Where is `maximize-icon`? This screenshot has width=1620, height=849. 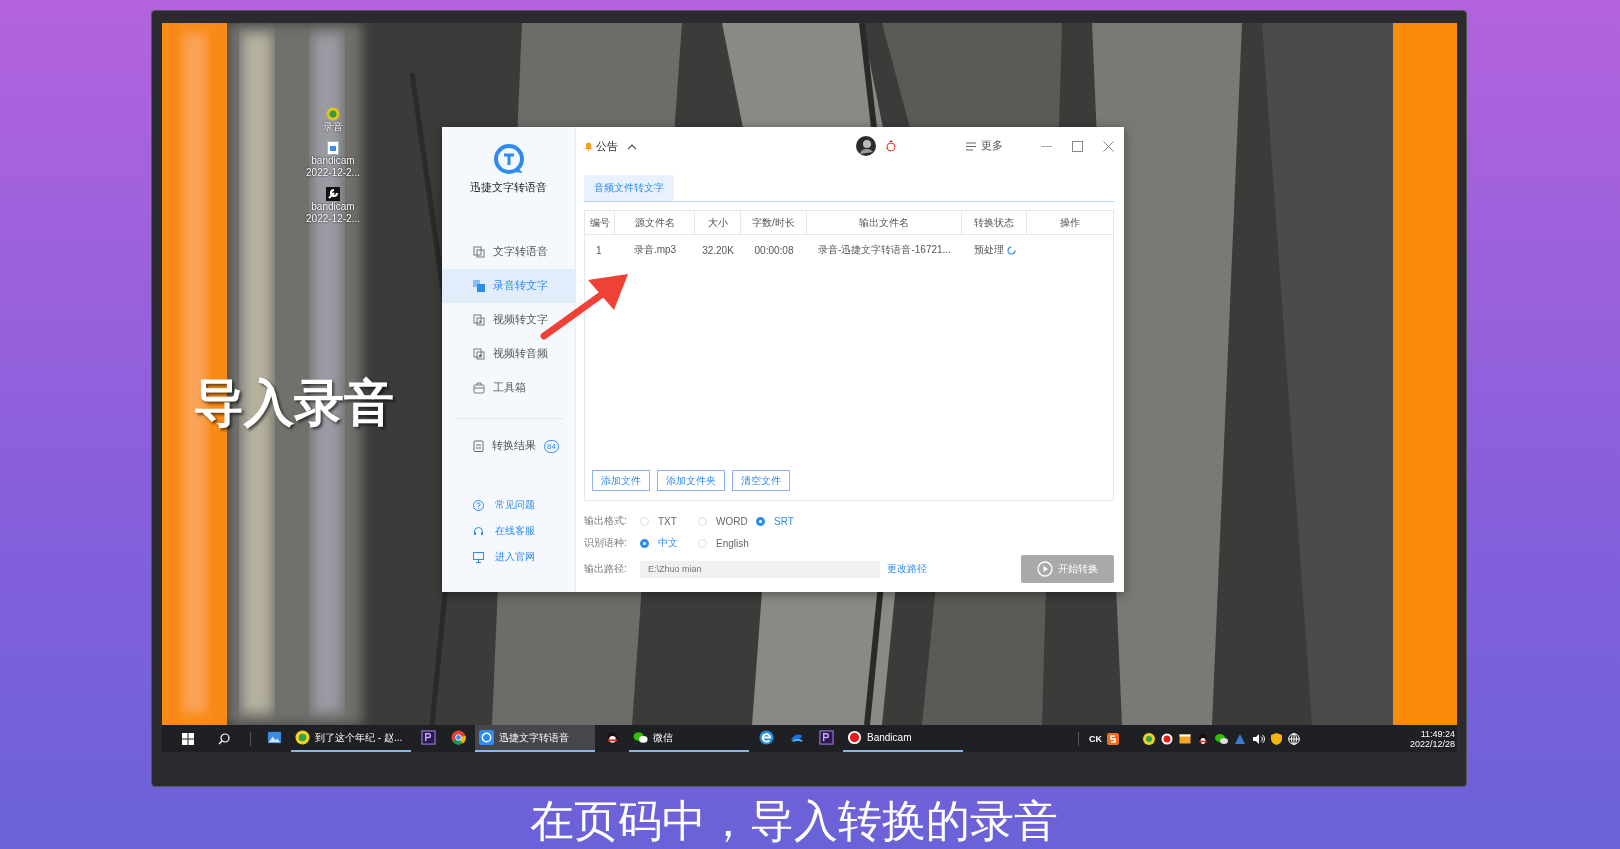
maximize-icon is located at coordinates (1077, 146).